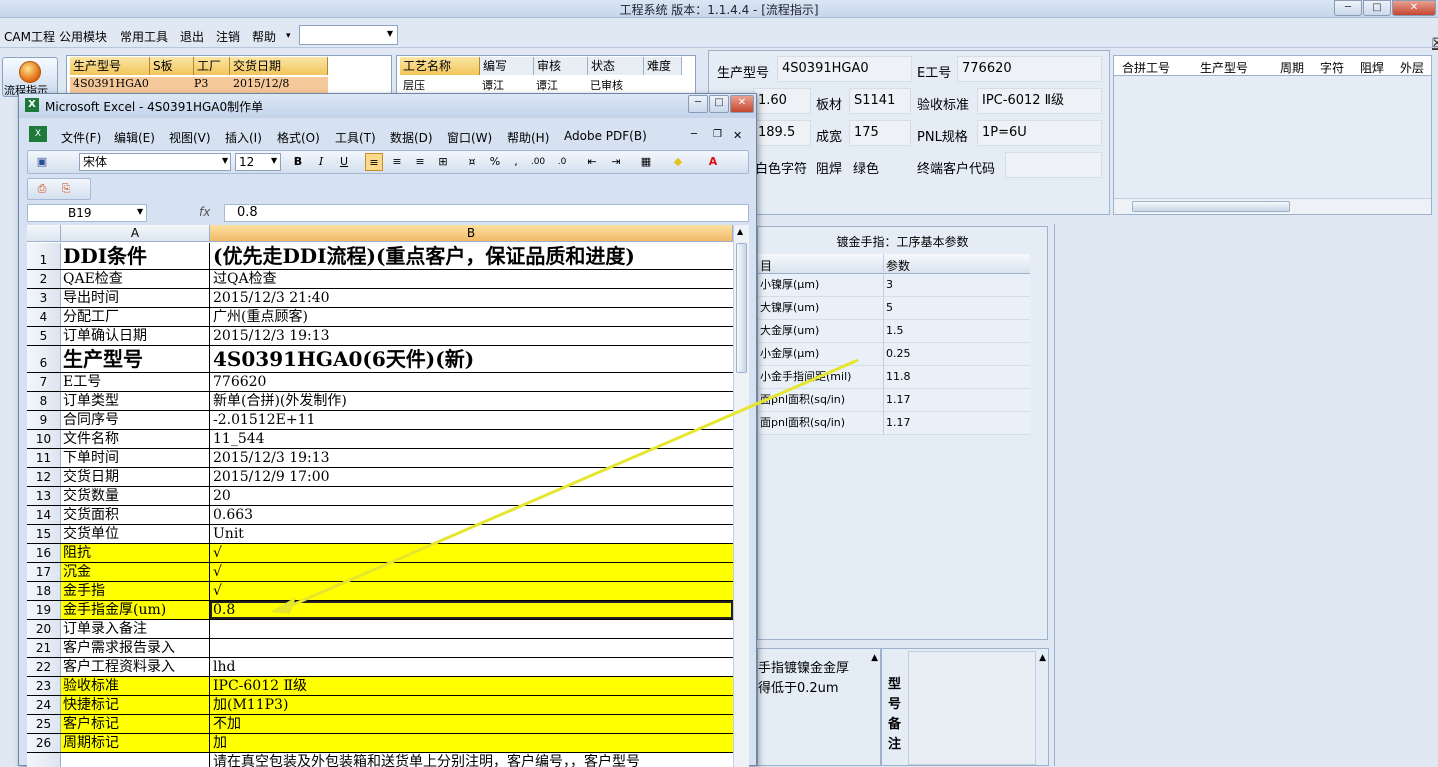 The height and width of the screenshot is (767, 1438). Describe the element at coordinates (592, 162) in the screenshot. I see `decrease-indent-icon: ⇤` at that location.